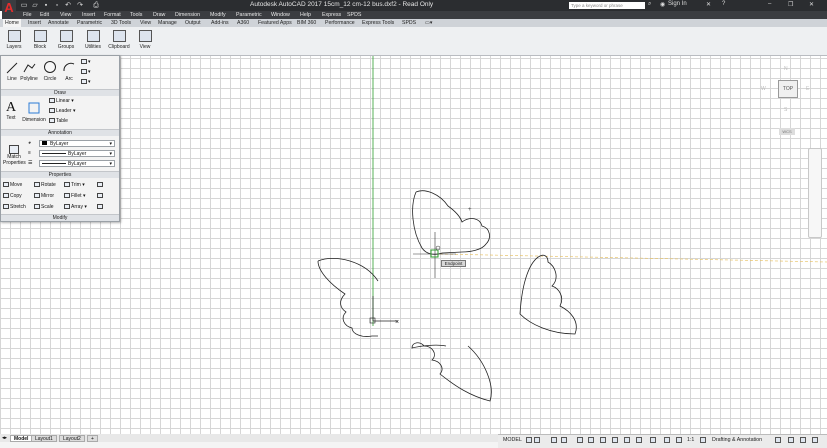  Describe the element at coordinates (529, 440) in the screenshot. I see `grid-icon` at that location.